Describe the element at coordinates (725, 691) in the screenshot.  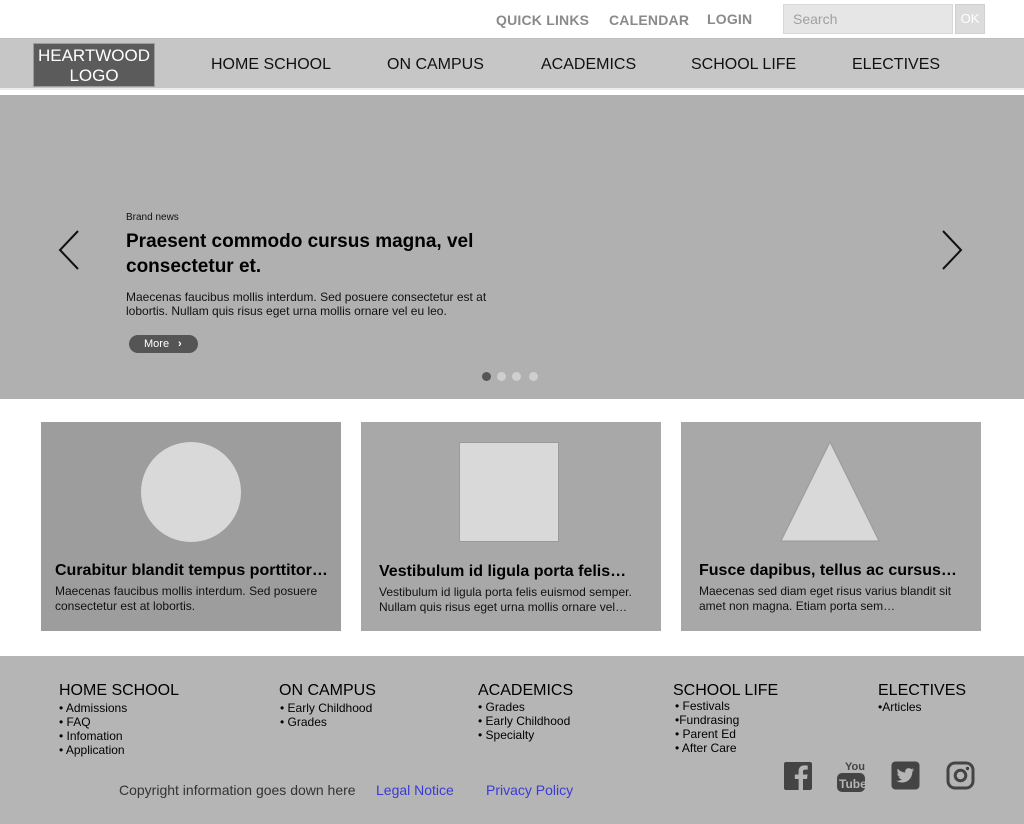
I see `footer-heading-school-life: SCHOOL LIFE` at that location.